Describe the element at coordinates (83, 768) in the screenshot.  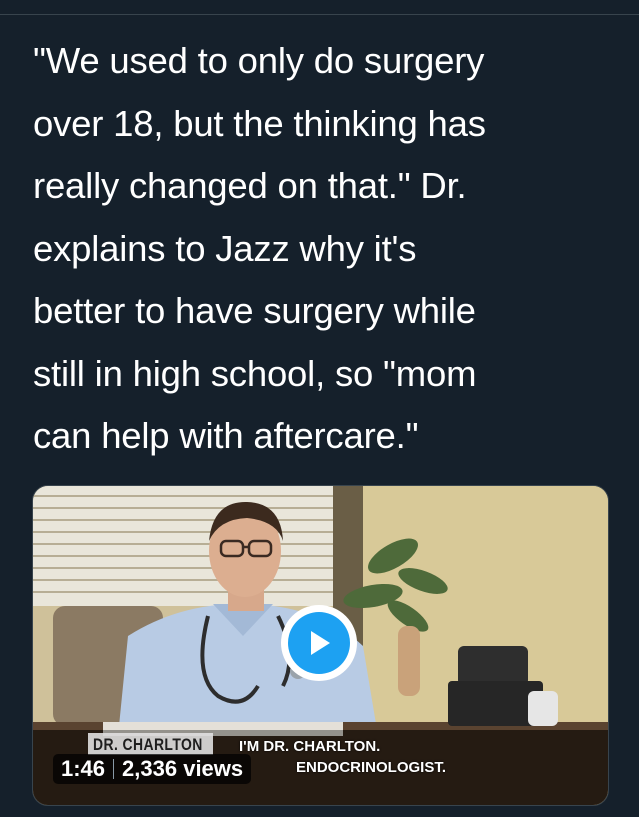
I see `video-duration: 1:46` at that location.